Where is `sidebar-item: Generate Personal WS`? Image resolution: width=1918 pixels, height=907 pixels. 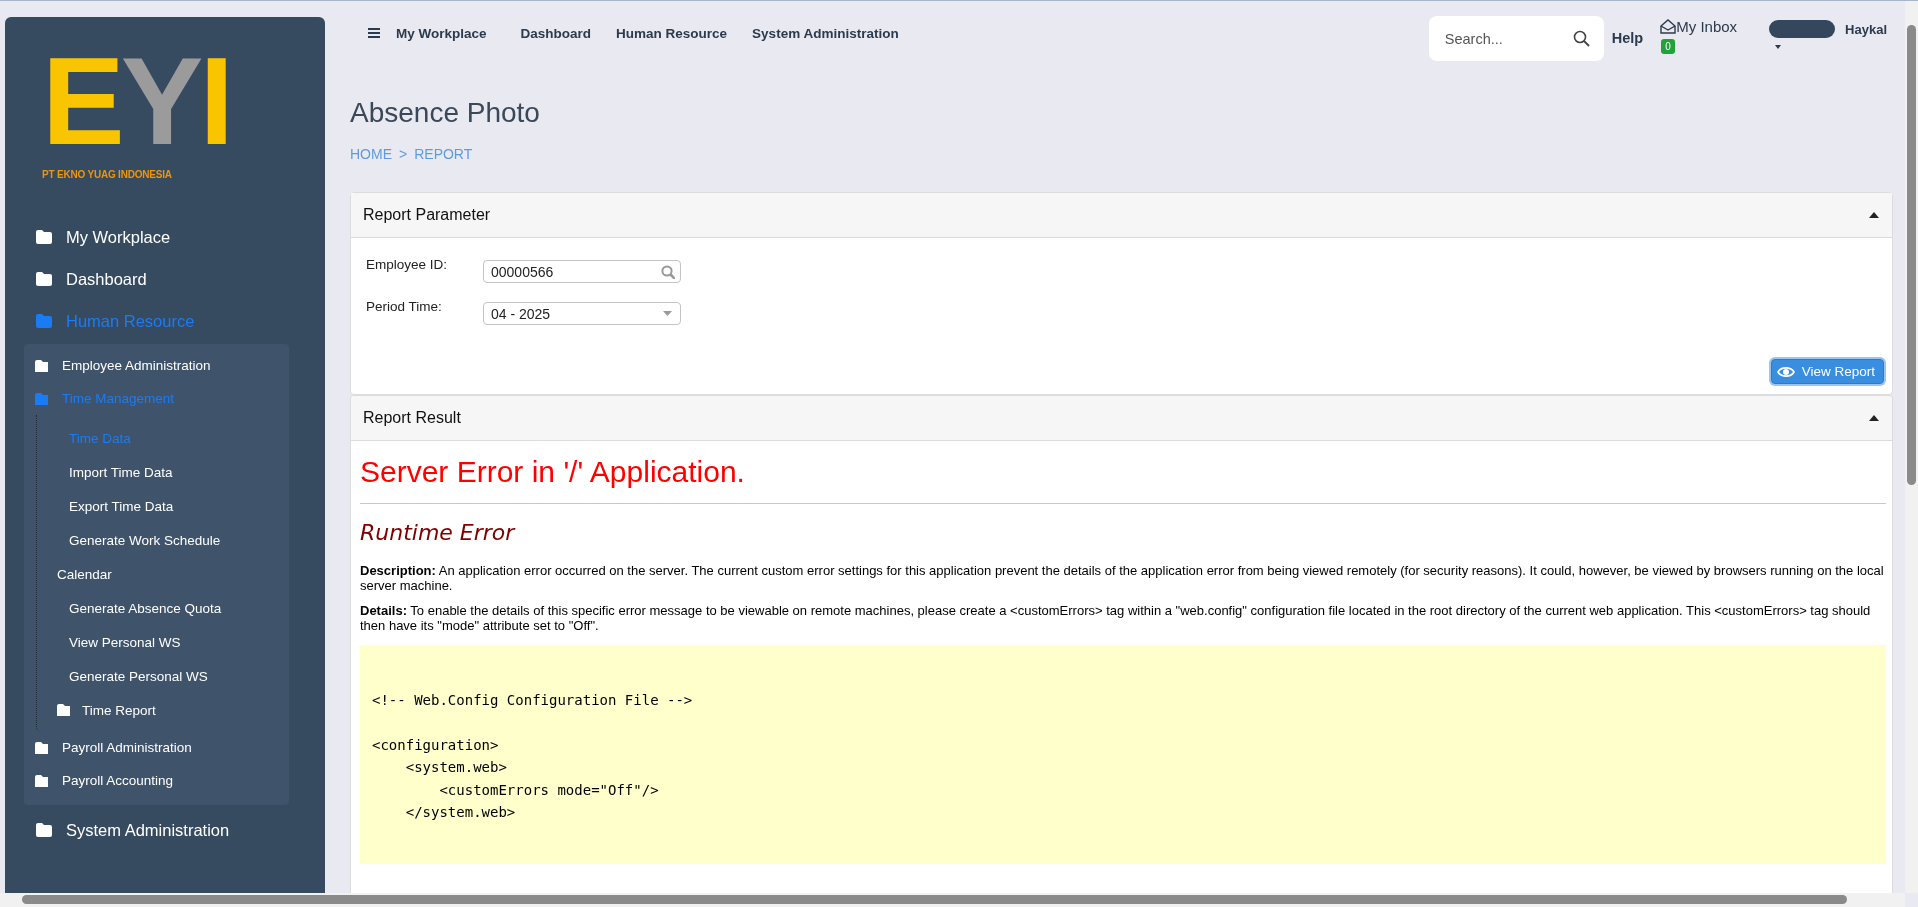
sidebar-item: Generate Personal WS is located at coordinates (163, 676).